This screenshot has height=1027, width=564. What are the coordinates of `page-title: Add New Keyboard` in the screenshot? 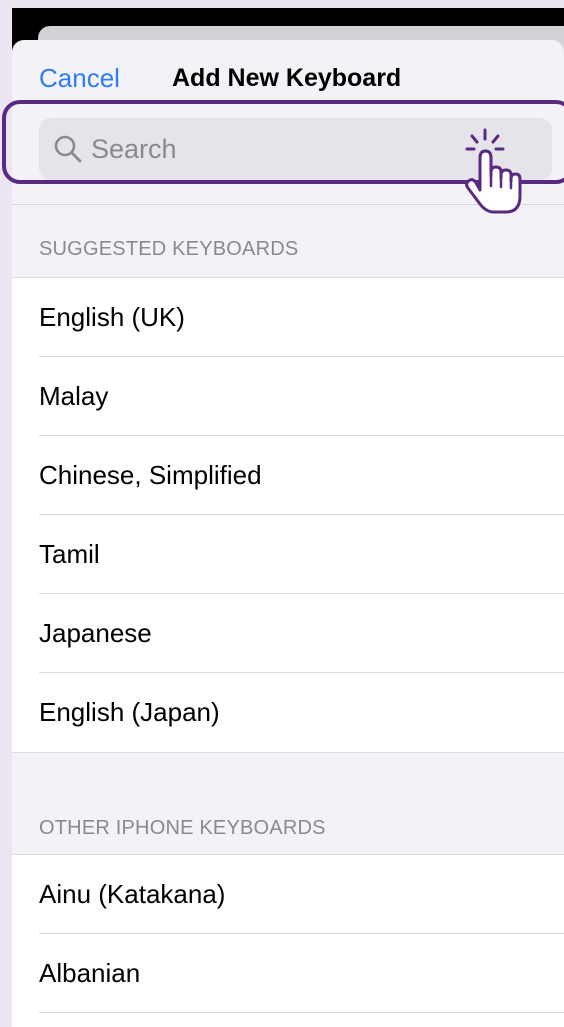 It's located at (287, 78).